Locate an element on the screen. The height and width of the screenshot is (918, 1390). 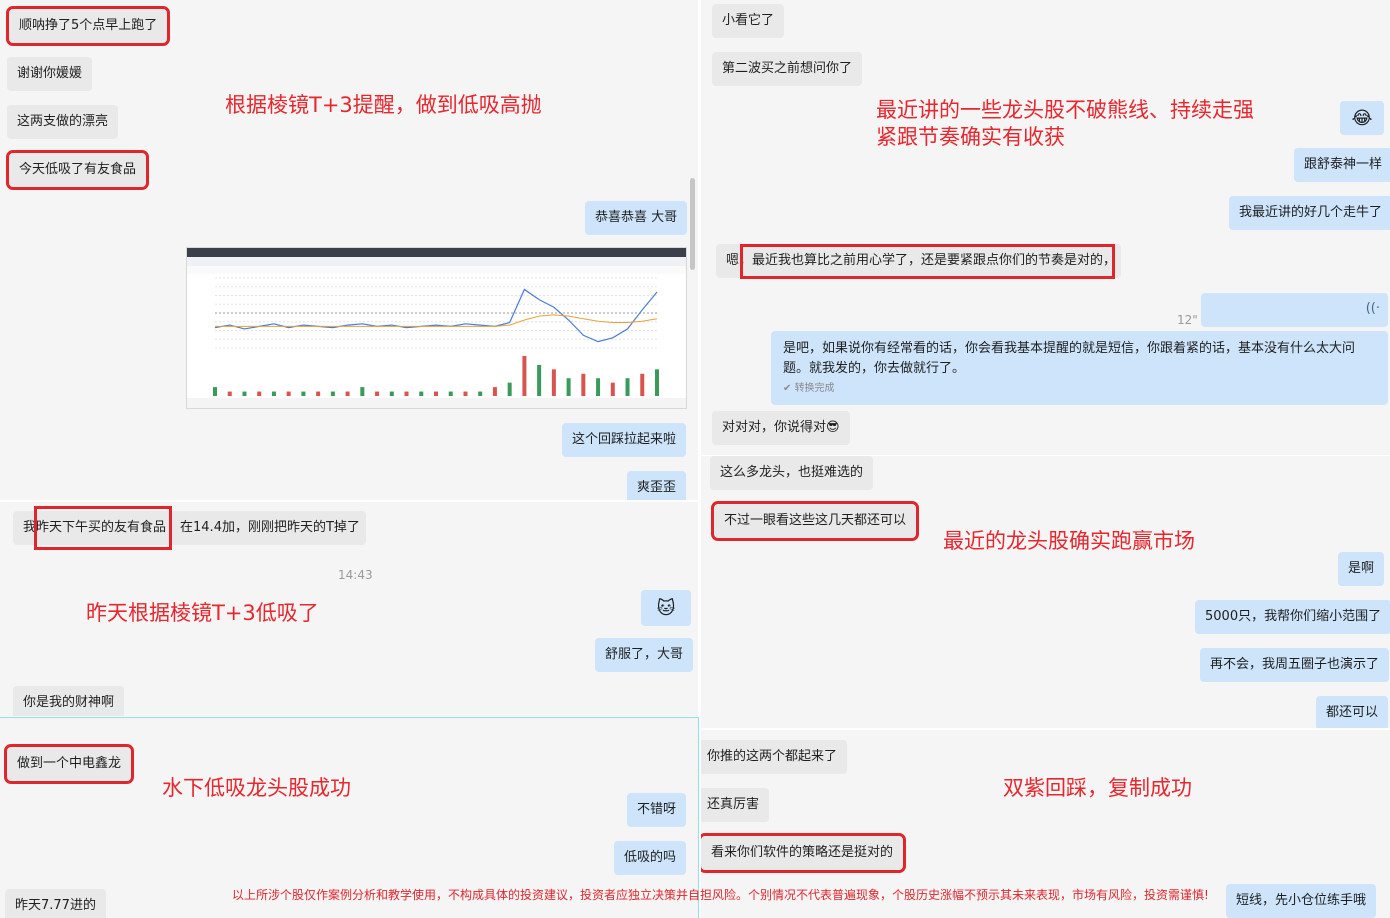
message-bubble: 这个回踩拉起来啦 is located at coordinates (624, 440).